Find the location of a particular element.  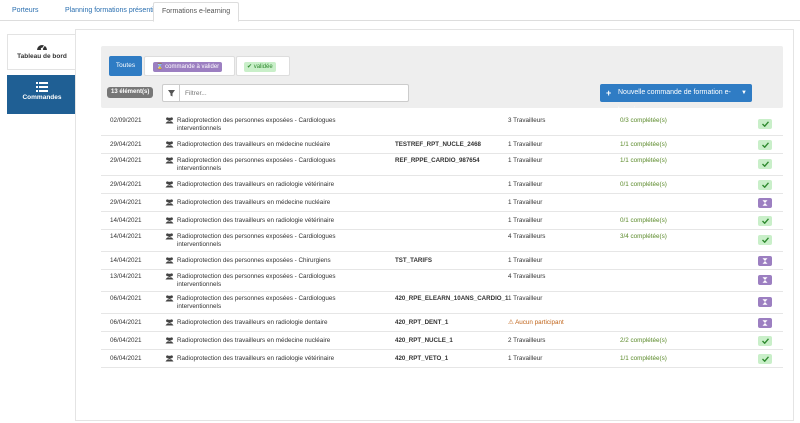

sidebar-item-commandes: Commandes is located at coordinates (45, 94).